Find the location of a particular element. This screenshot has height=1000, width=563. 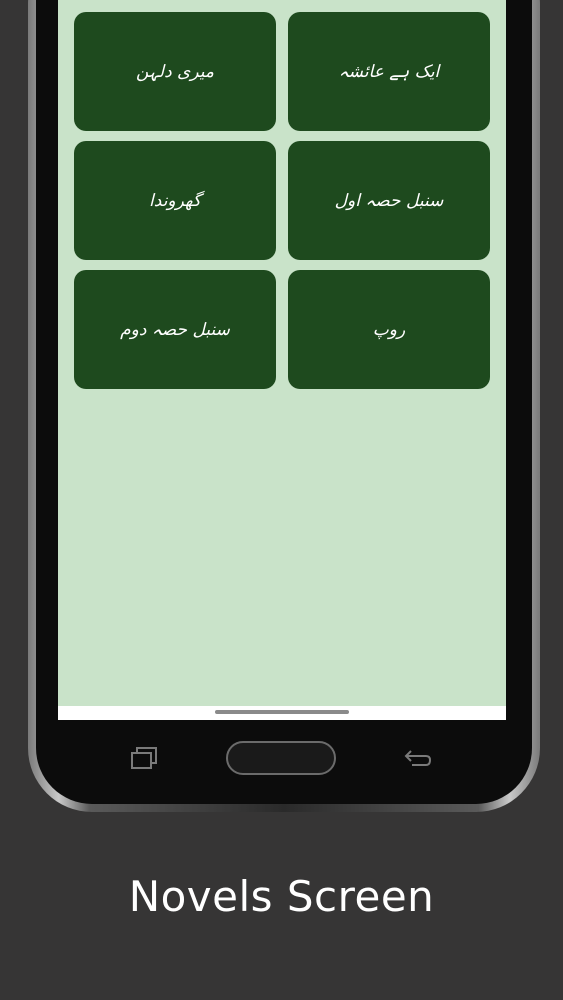

novel-card: گھروندا is located at coordinates (175, 200).